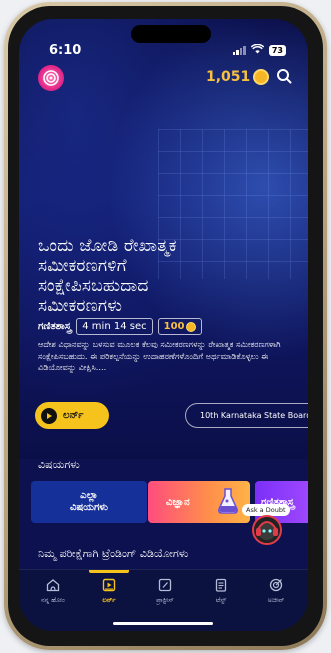 This screenshot has width=331, height=653. I want to click on learn-button-label: ಲರ್ನ್, so click(73, 415).